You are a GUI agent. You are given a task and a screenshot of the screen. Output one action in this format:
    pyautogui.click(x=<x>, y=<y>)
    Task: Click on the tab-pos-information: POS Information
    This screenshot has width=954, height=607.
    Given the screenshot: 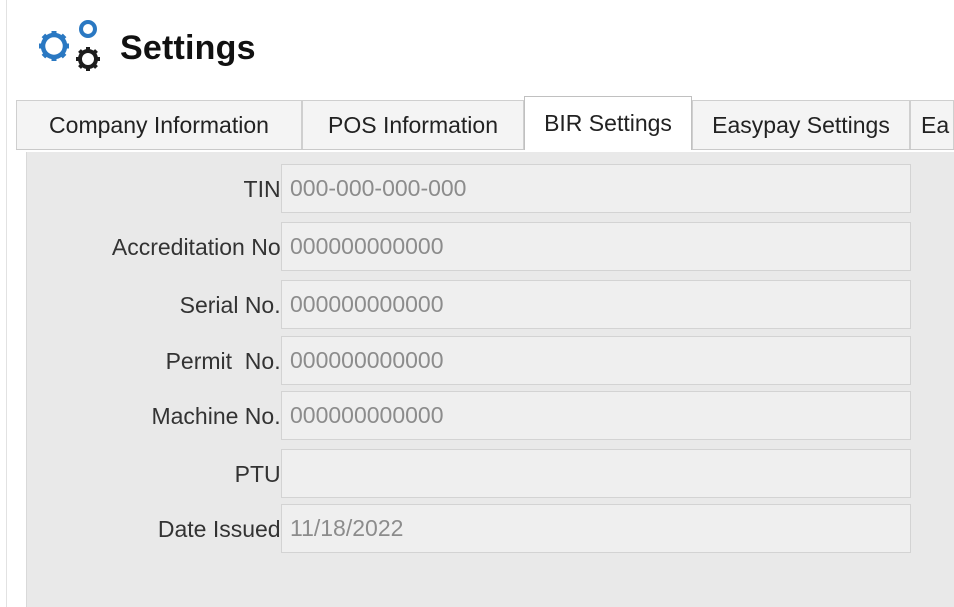 What is the action you would take?
    pyautogui.click(x=413, y=124)
    